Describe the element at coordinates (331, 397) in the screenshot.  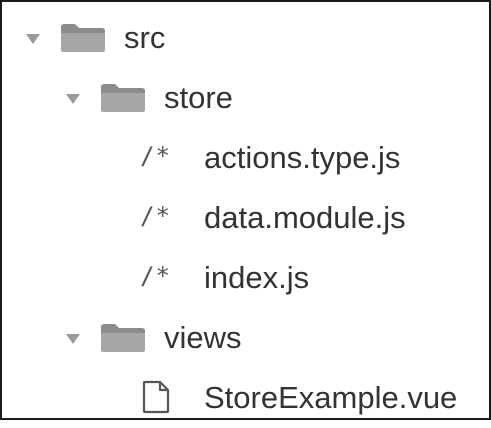
I see `tree-item-label: StoreExample.vue` at that location.